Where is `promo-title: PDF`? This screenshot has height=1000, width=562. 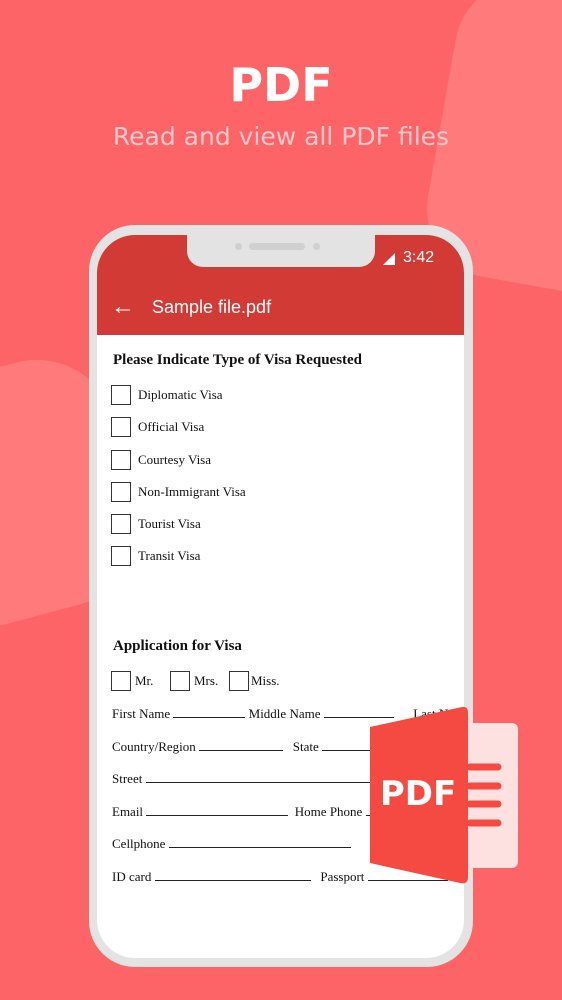 promo-title: PDF is located at coordinates (281, 85).